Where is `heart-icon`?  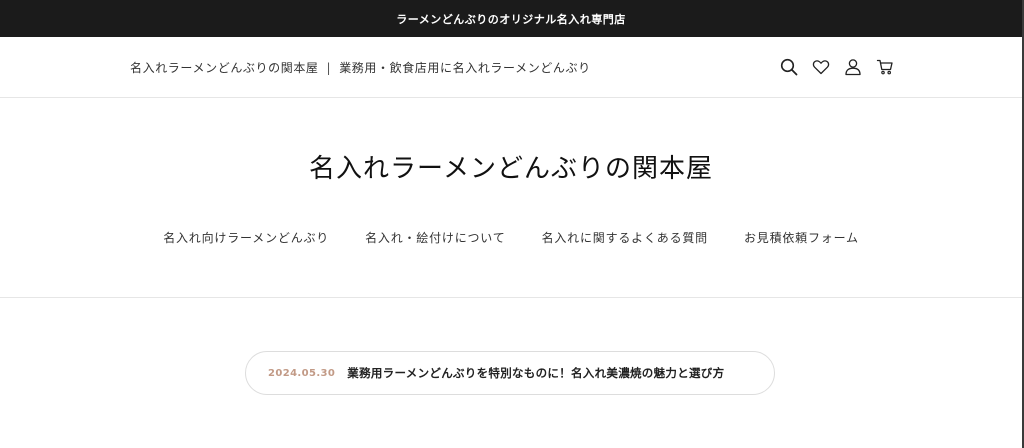
heart-icon is located at coordinates (820, 66).